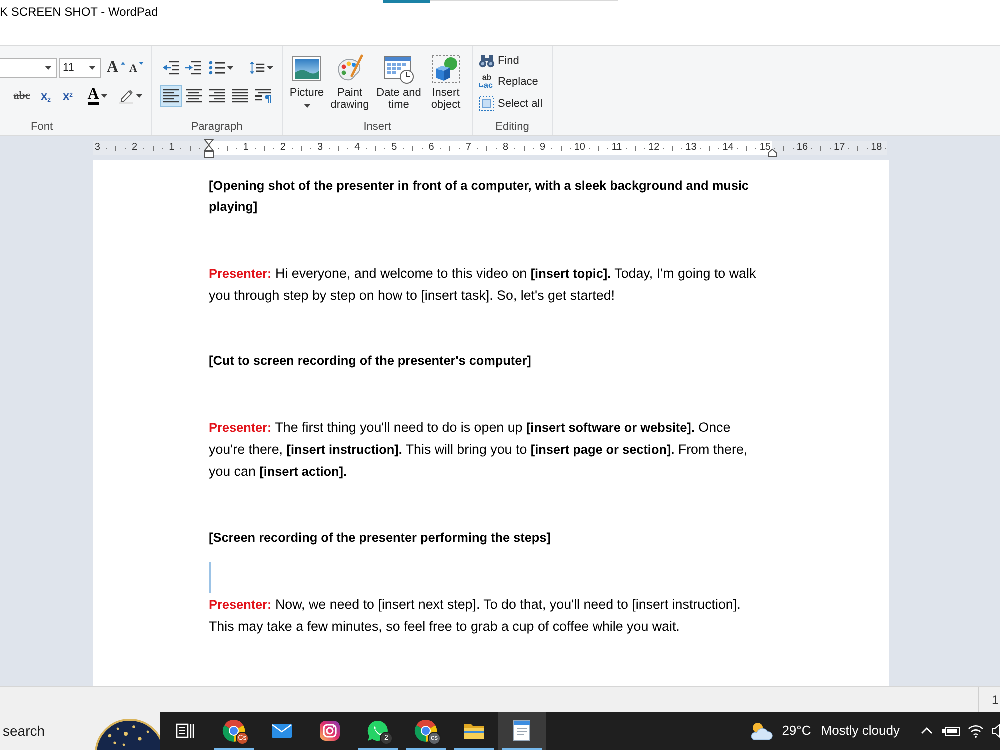 Image resolution: width=1000 pixels, height=750 pixels. Describe the element at coordinates (126, 96) in the screenshot. I see `highlighter-icon` at that location.